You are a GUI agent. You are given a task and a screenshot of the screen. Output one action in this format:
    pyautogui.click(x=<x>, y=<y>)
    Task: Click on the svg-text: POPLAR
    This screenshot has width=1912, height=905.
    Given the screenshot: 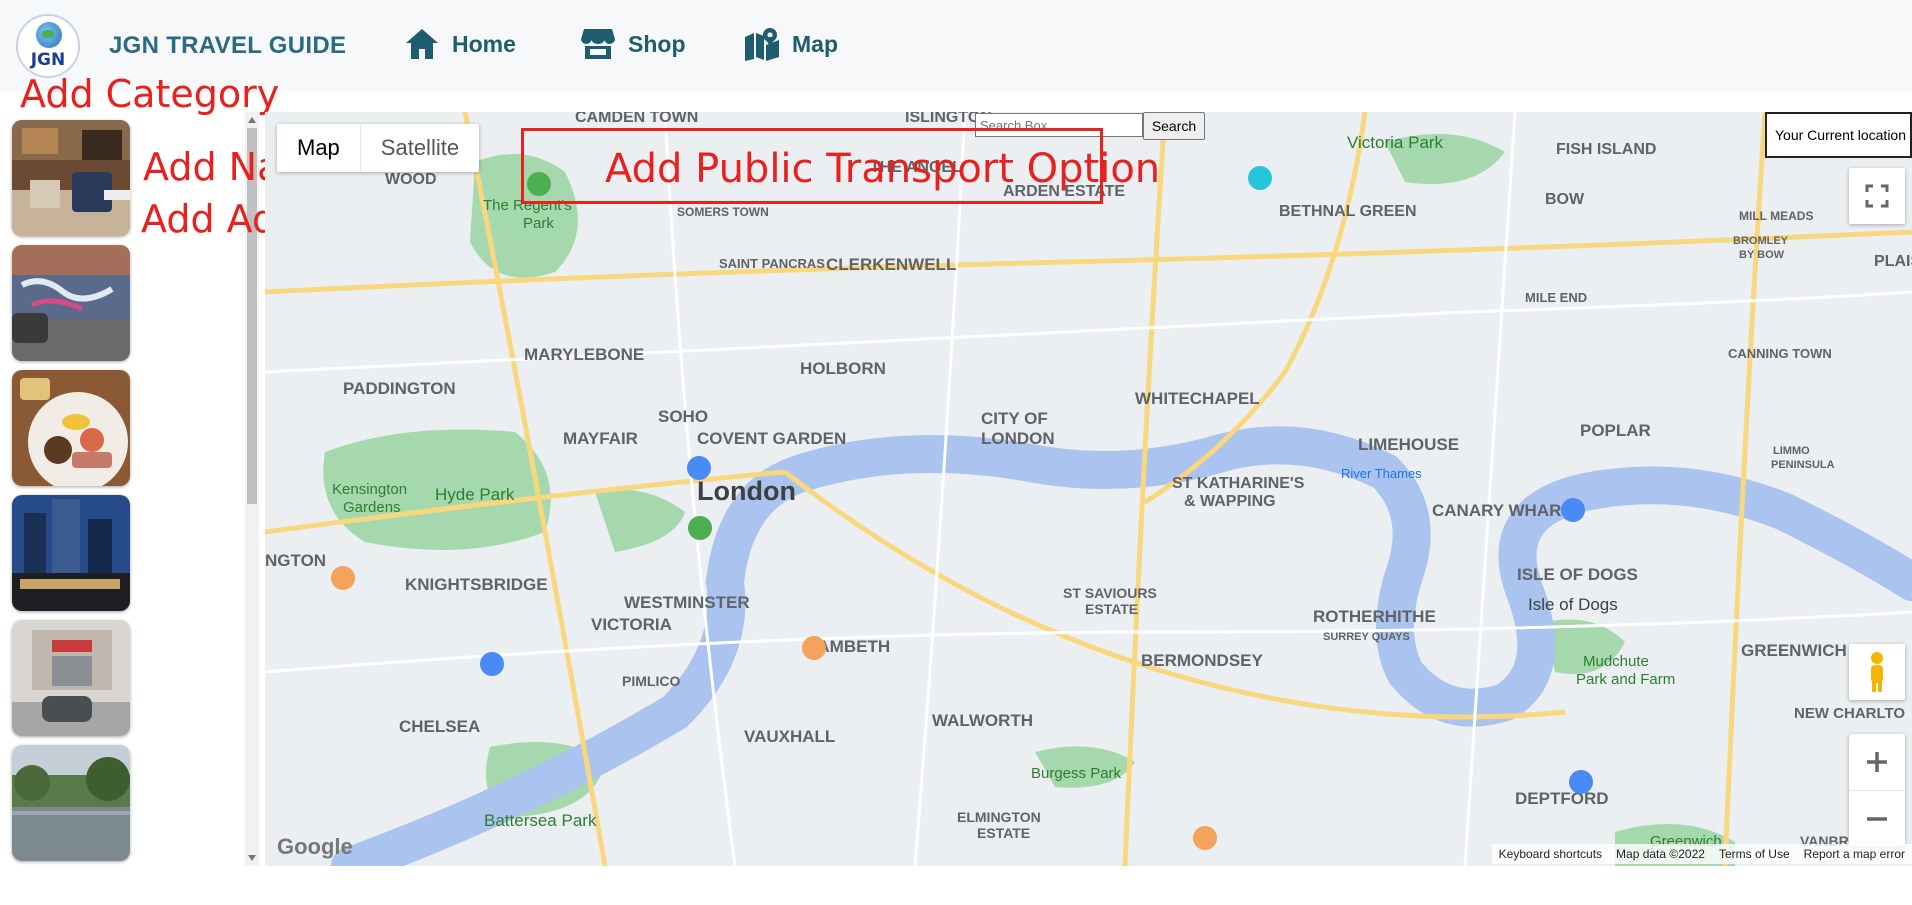 What is the action you would take?
    pyautogui.click(x=1615, y=430)
    